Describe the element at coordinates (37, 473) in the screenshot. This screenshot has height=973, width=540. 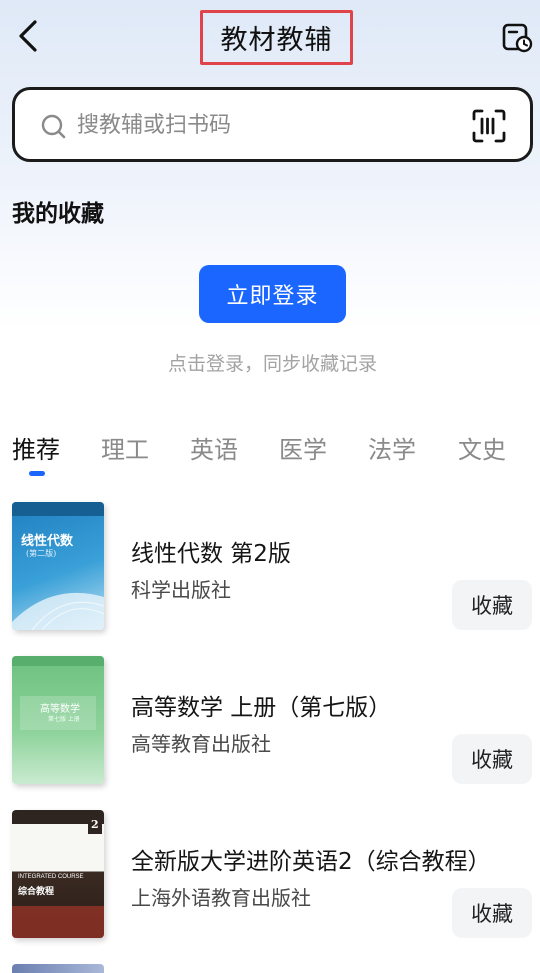
I see `tab-indicator` at that location.